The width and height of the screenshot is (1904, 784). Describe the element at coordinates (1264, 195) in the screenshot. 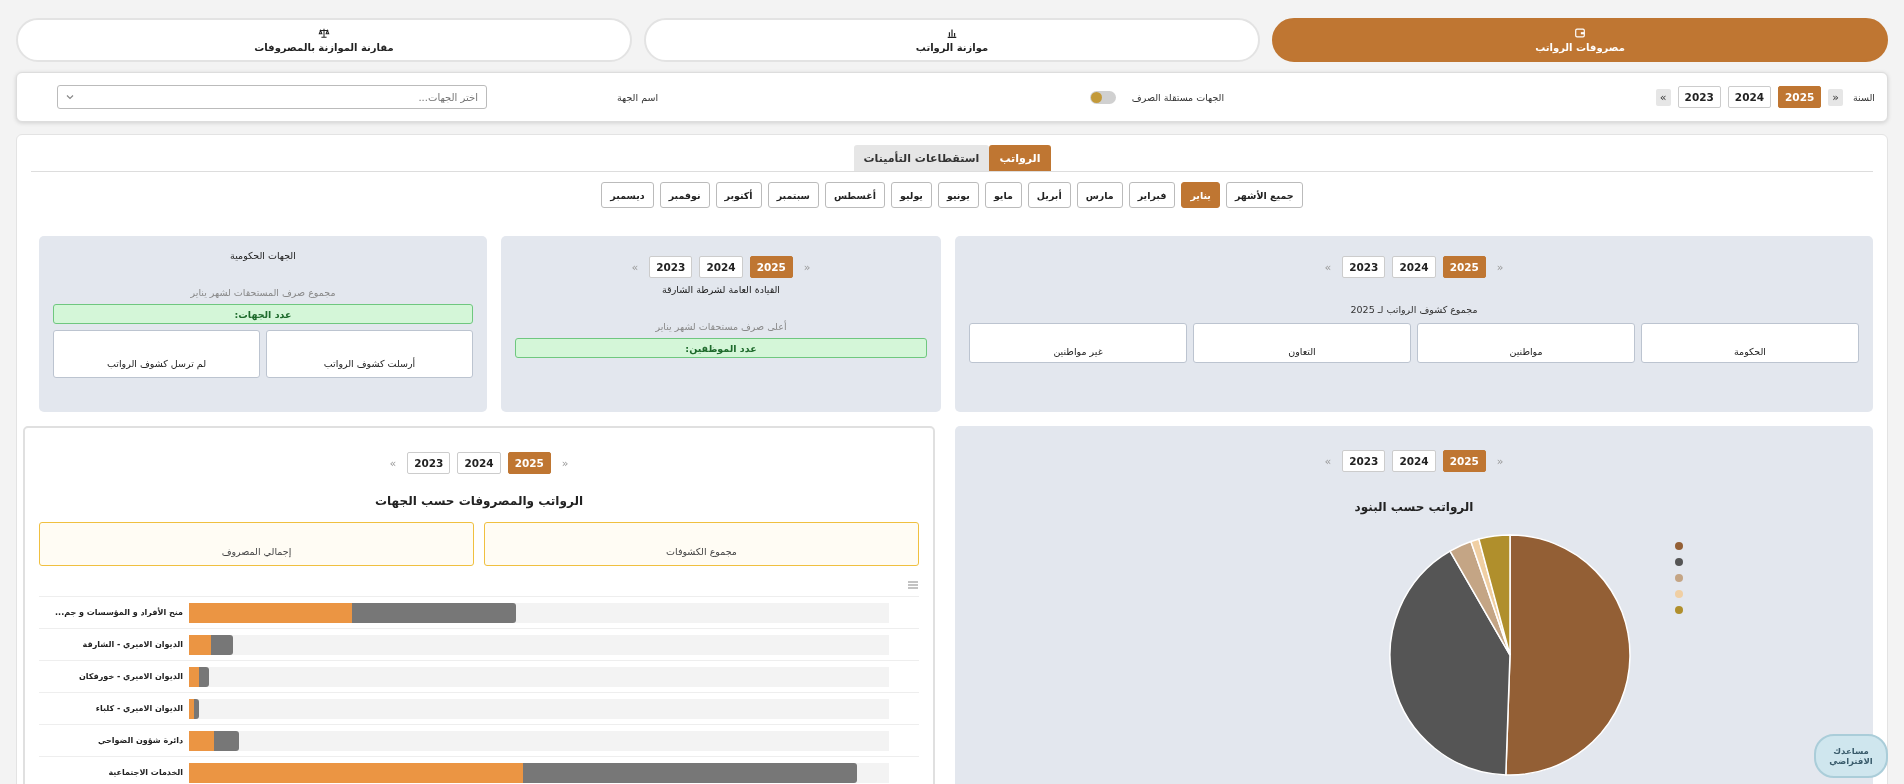

I see `month-button: جميع الأشهر` at that location.